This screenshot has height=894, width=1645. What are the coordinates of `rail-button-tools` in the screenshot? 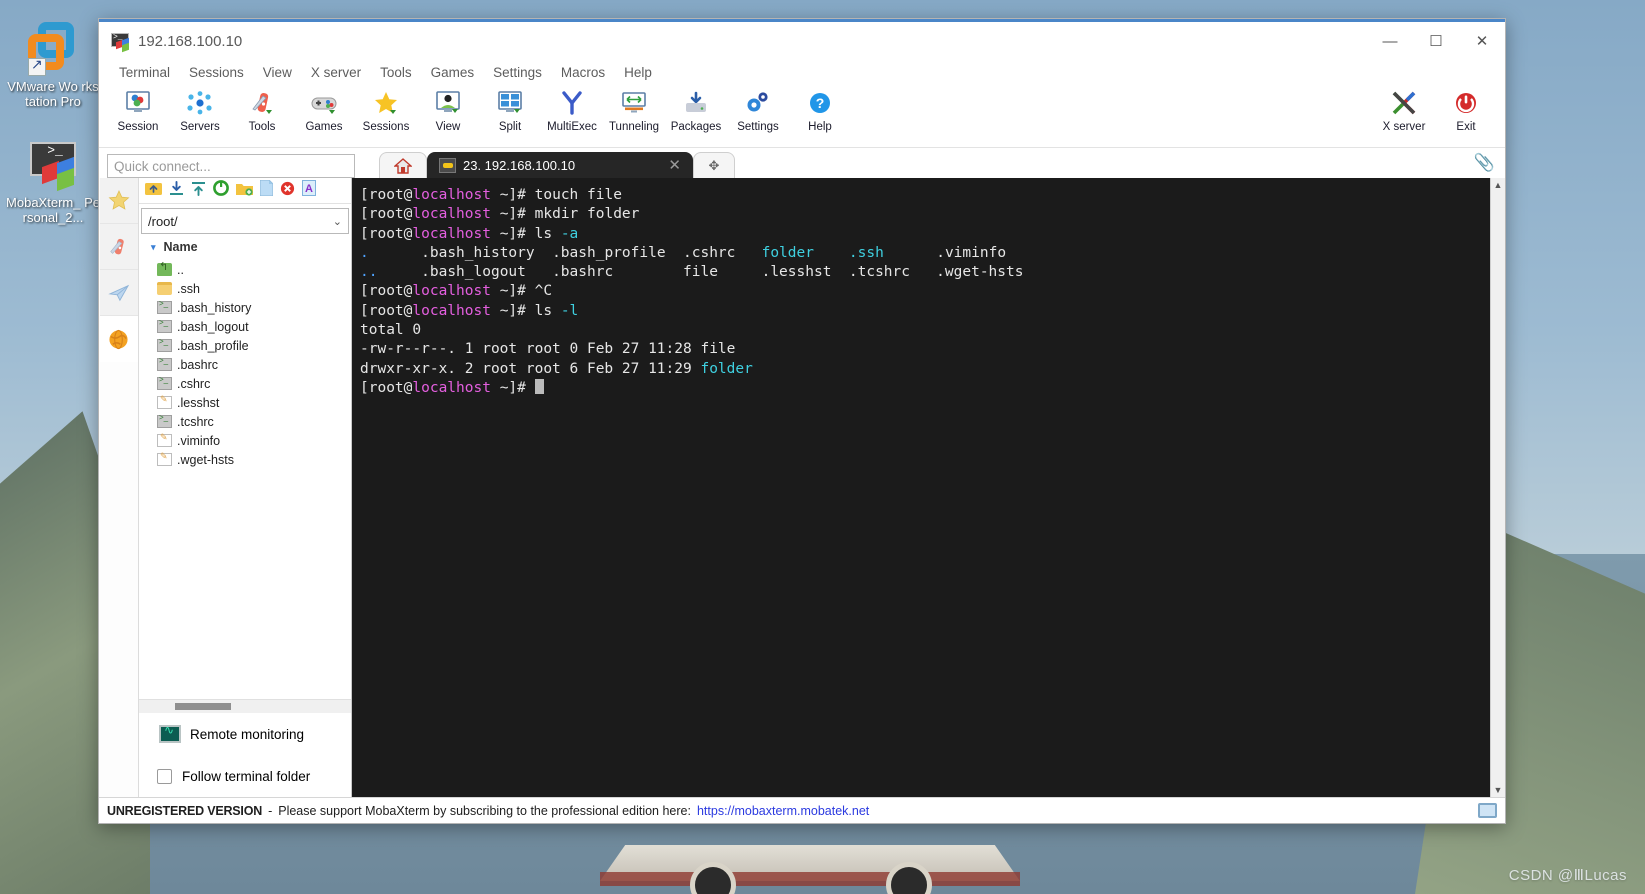 It's located at (118, 247).